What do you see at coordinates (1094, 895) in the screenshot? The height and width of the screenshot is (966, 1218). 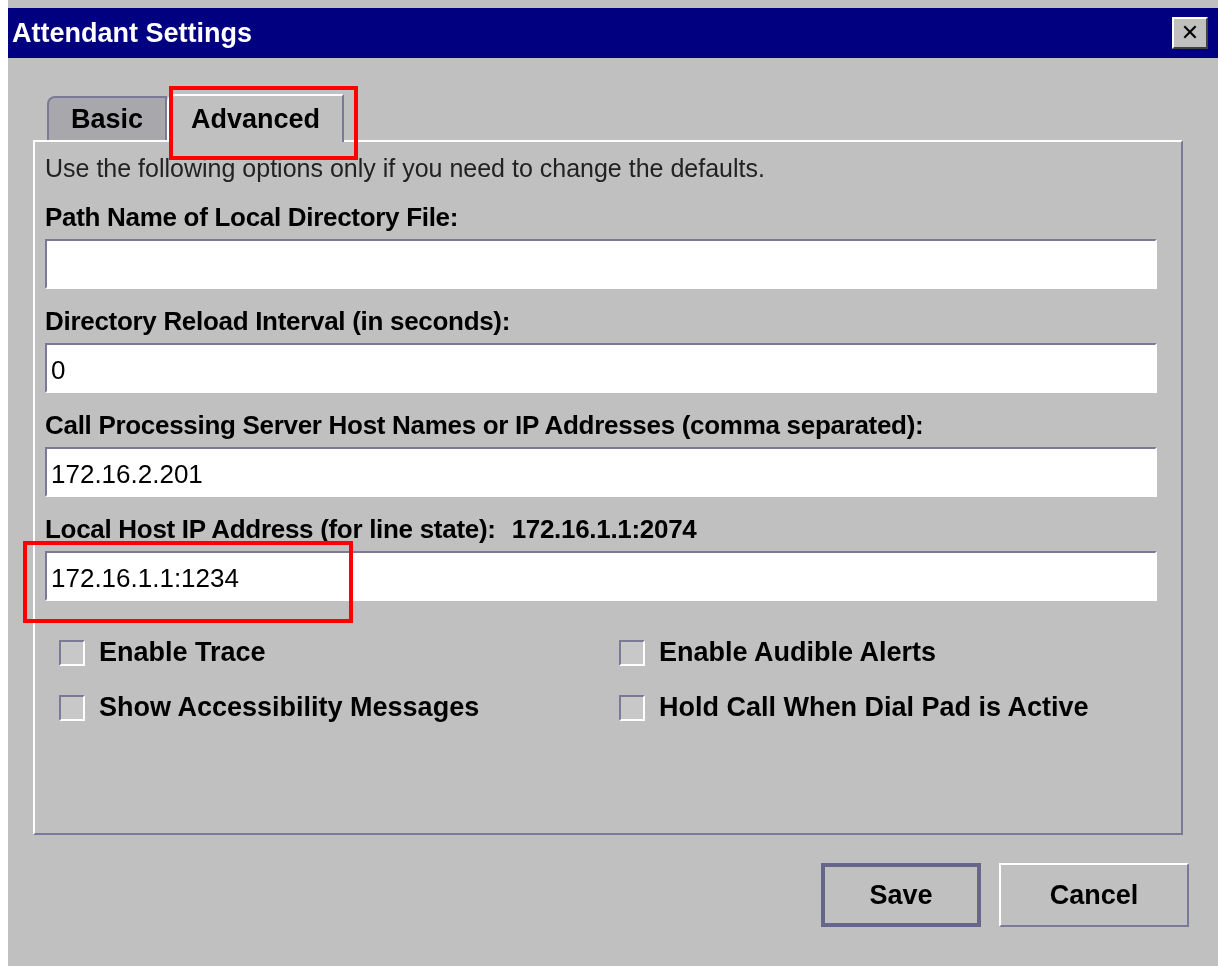 I see `dialog-button: Cancel` at bounding box center [1094, 895].